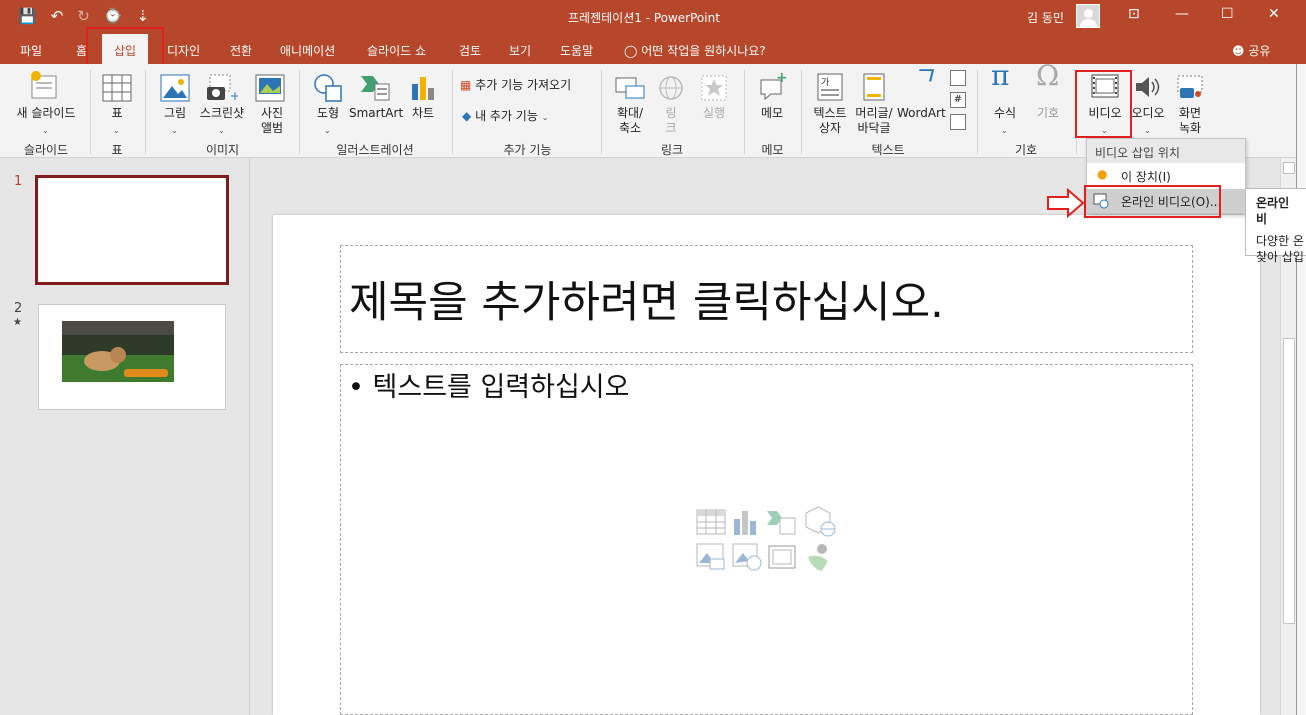 The width and height of the screenshot is (1306, 715). Describe the element at coordinates (630, 103) in the screenshot. I see `zoom-button: 확대/ 축소` at that location.